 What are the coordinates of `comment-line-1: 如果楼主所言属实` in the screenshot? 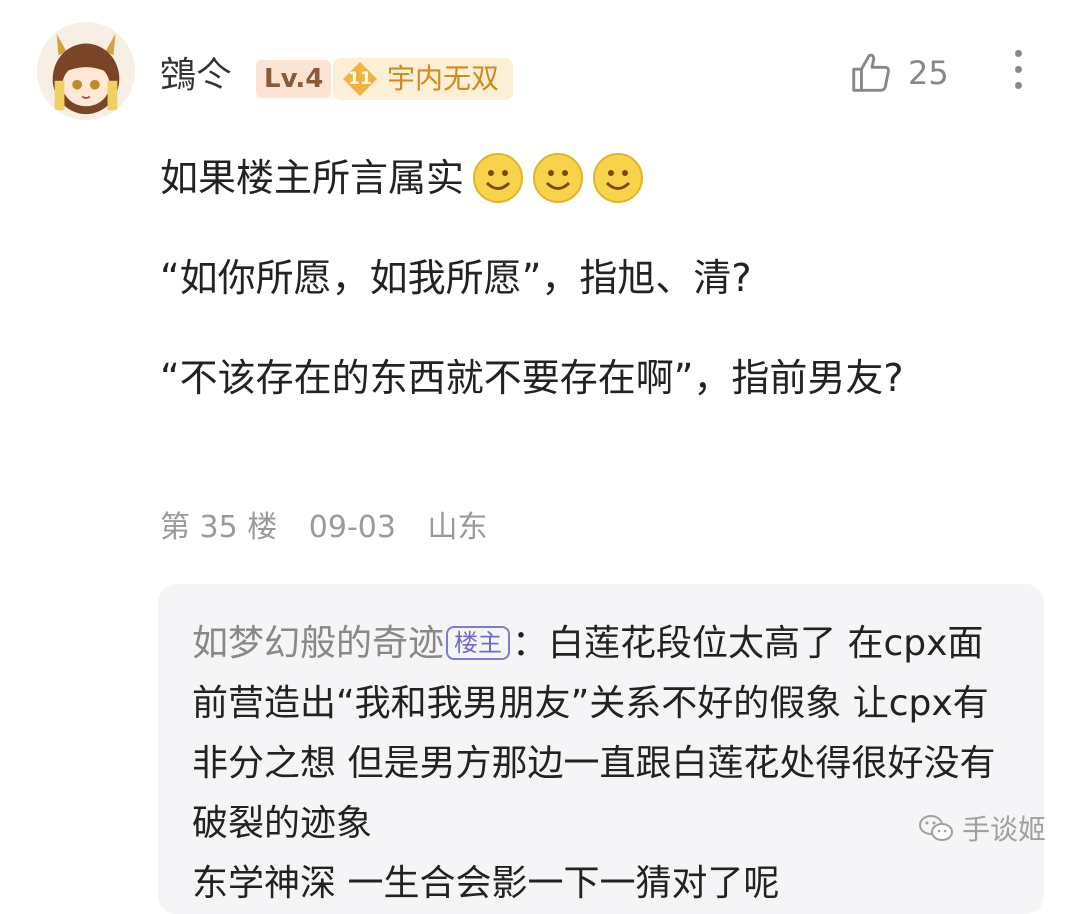 It's located at (312, 178).